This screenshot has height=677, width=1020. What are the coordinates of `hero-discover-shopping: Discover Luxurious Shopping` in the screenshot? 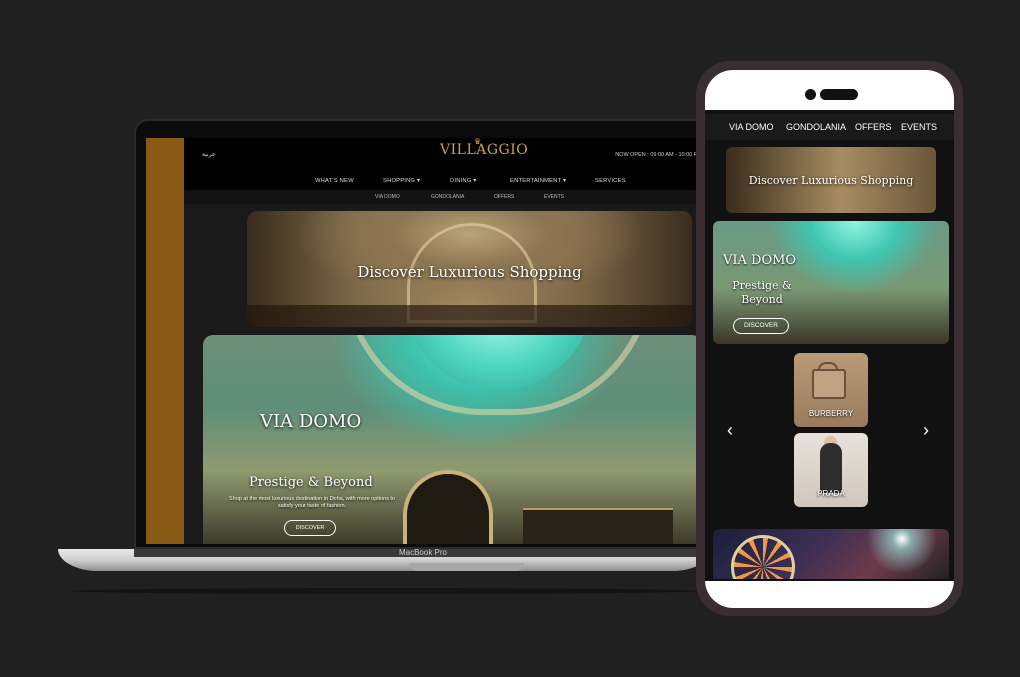 It's located at (469, 269).